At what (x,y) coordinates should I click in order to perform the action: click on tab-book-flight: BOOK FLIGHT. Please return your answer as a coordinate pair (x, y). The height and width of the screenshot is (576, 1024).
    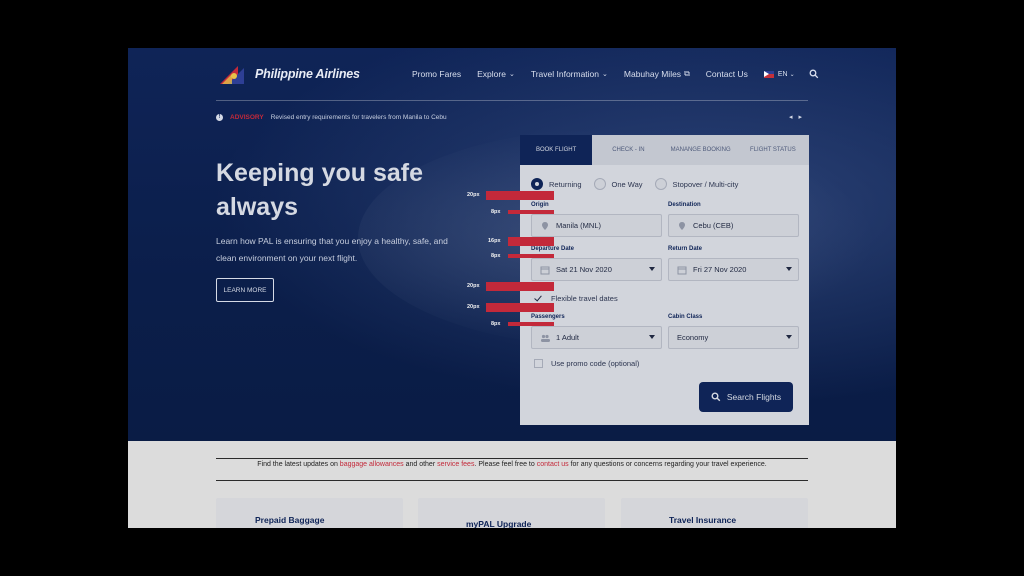
    Looking at the image, I should click on (556, 150).